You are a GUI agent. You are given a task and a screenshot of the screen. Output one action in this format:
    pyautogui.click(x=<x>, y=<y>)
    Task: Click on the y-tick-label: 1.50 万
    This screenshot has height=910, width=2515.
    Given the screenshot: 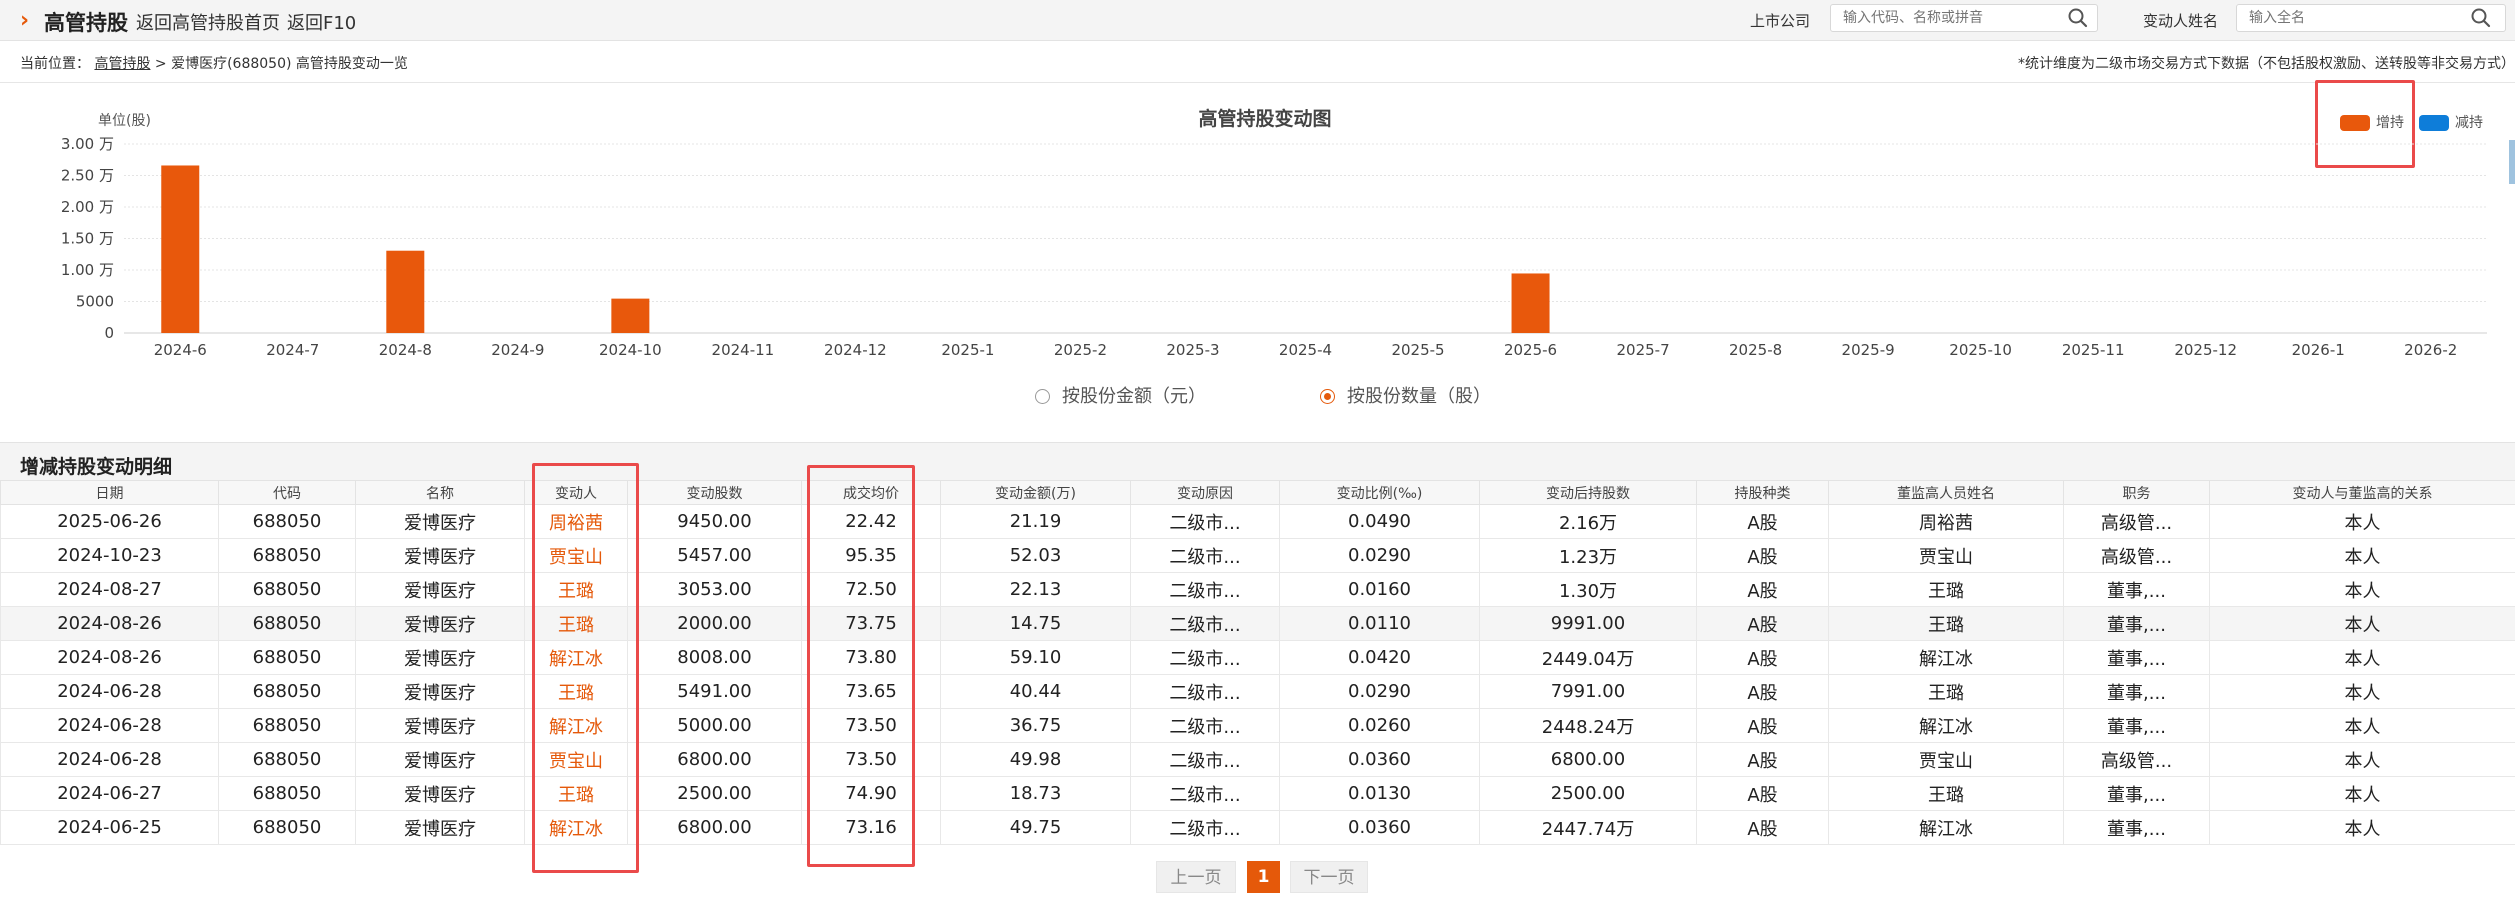 What is the action you would take?
    pyautogui.click(x=87, y=239)
    